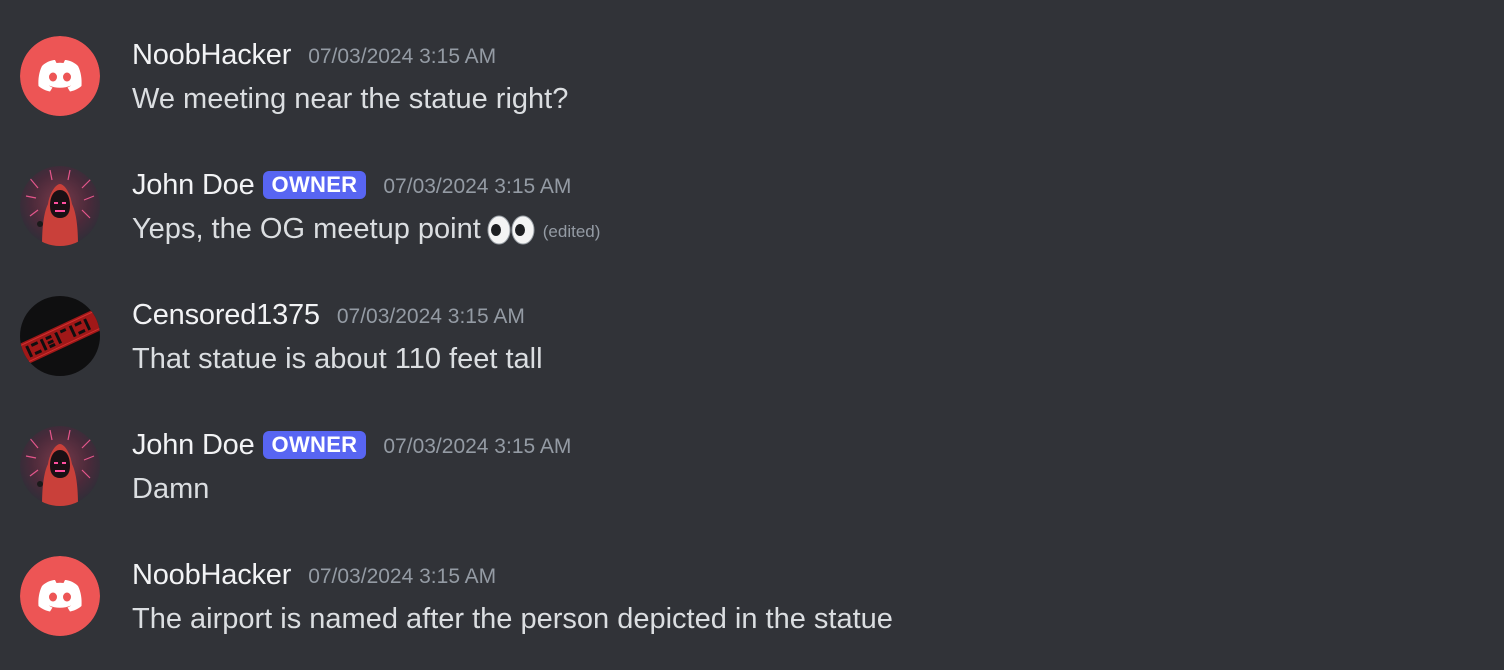  What do you see at coordinates (328, 315) in the screenshot?
I see `message-header: Censored1375 07/03/2024 3:15 AM` at bounding box center [328, 315].